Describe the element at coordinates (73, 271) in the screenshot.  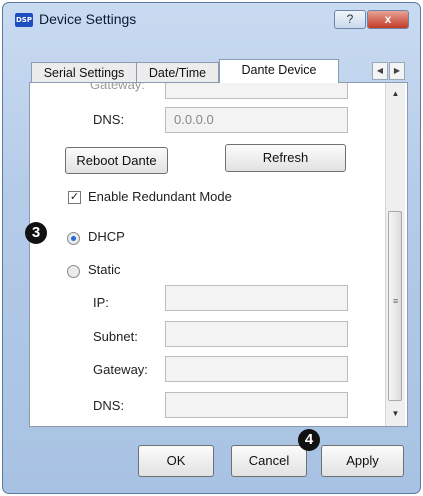
I see `static-radio` at that location.